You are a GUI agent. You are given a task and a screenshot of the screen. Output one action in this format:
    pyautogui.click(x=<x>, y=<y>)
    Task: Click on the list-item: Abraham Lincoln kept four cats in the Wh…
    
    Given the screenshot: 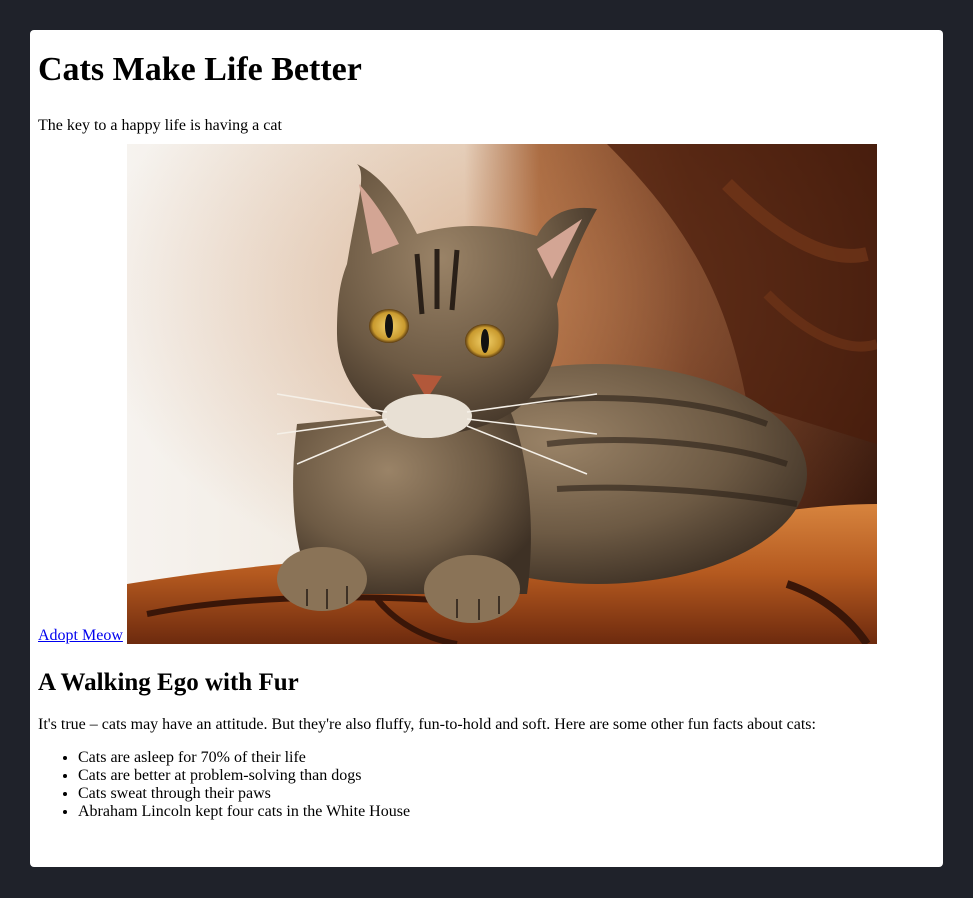 What is the action you would take?
    pyautogui.click(x=244, y=812)
    